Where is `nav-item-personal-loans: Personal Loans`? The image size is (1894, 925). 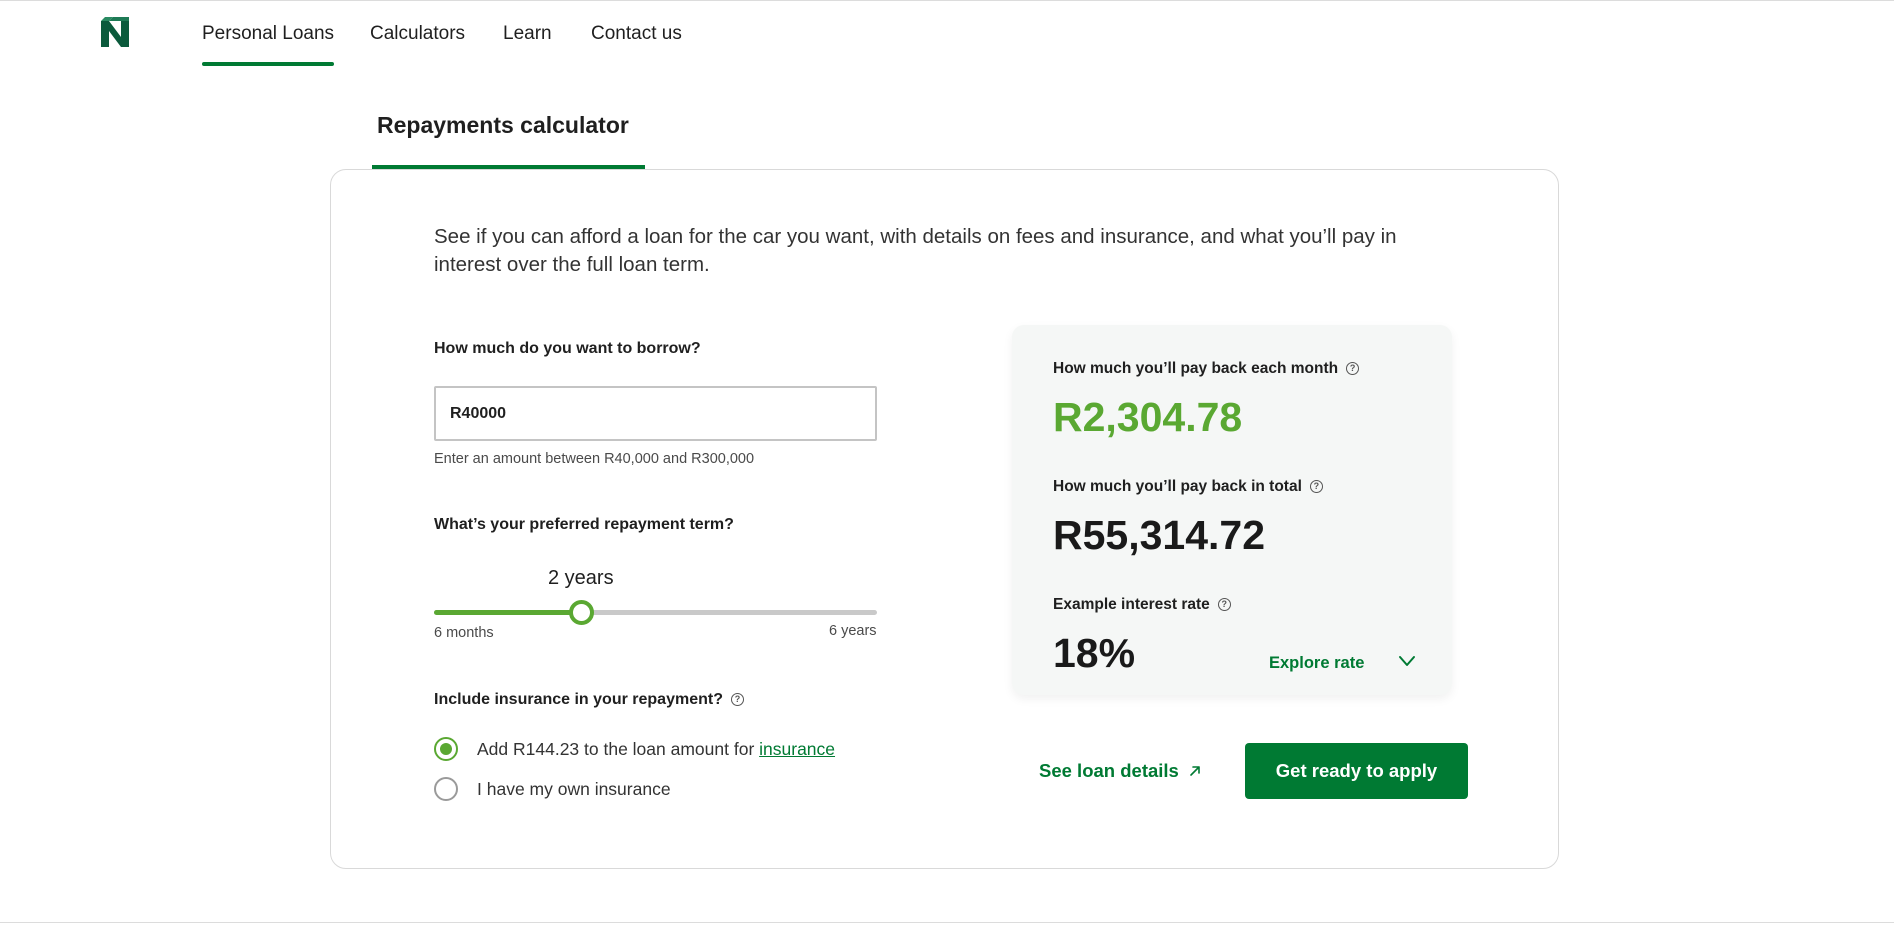 nav-item-personal-loans: Personal Loans is located at coordinates (268, 44).